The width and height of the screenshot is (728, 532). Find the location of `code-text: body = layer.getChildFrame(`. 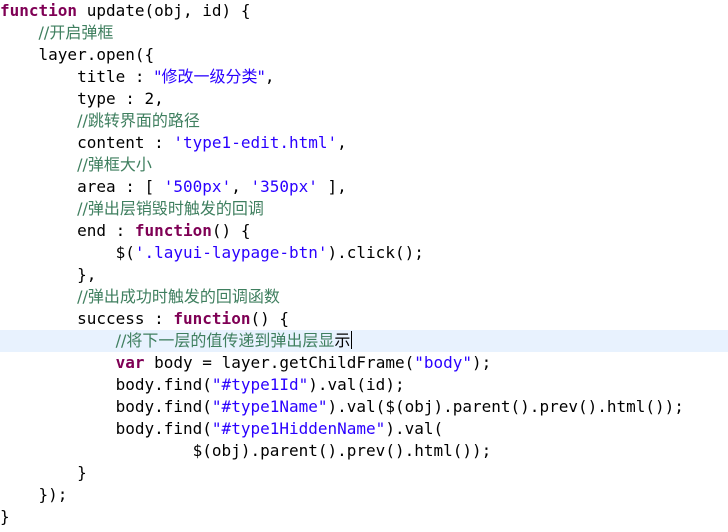

code-text: body = layer.getChildFrame( is located at coordinates (279, 362).